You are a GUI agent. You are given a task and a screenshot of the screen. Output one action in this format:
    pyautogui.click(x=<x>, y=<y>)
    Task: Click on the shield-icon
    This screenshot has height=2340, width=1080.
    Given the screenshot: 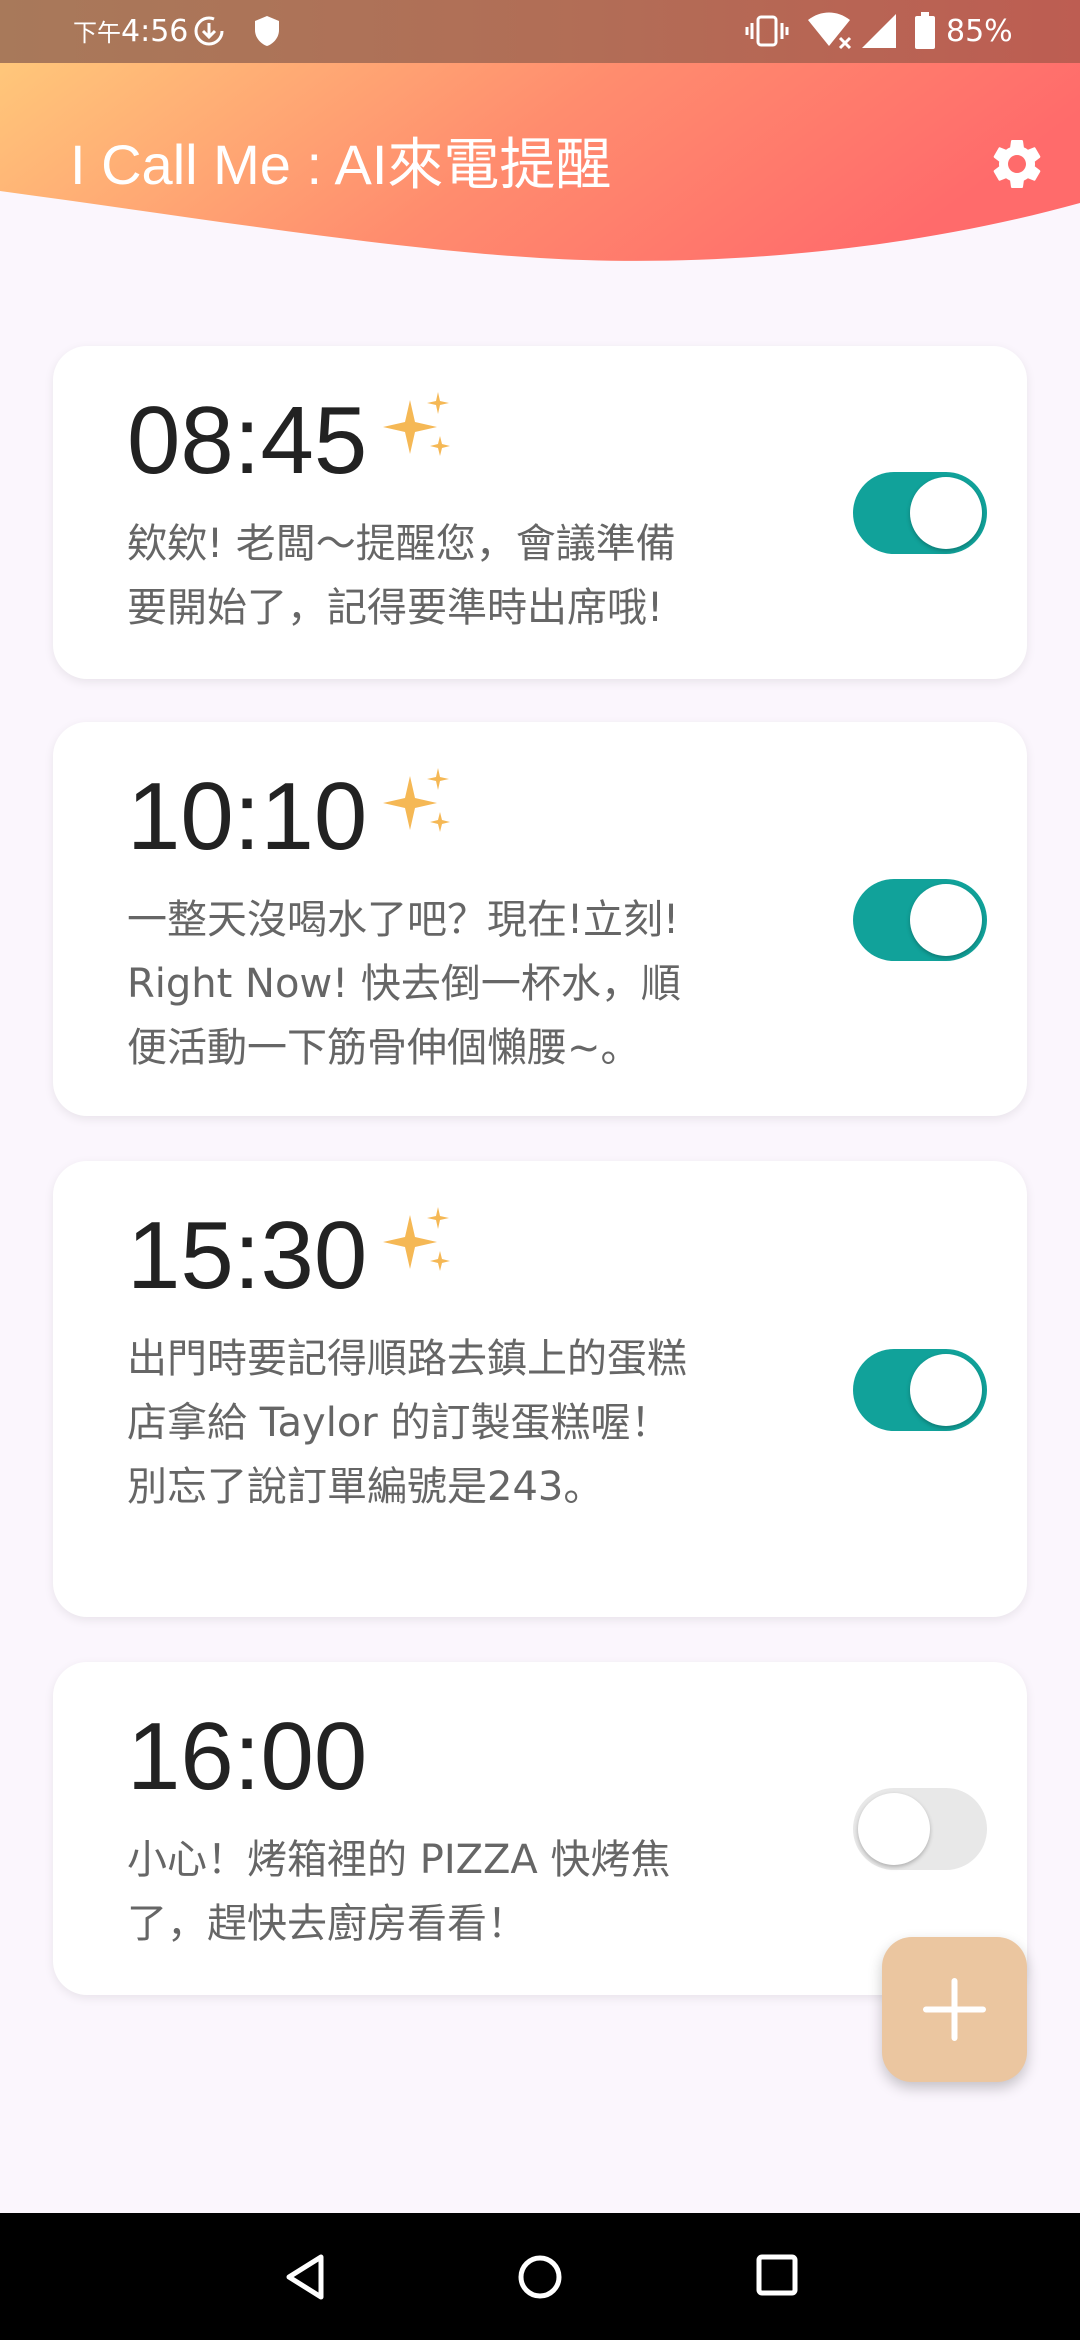 What is the action you would take?
    pyautogui.click(x=267, y=31)
    